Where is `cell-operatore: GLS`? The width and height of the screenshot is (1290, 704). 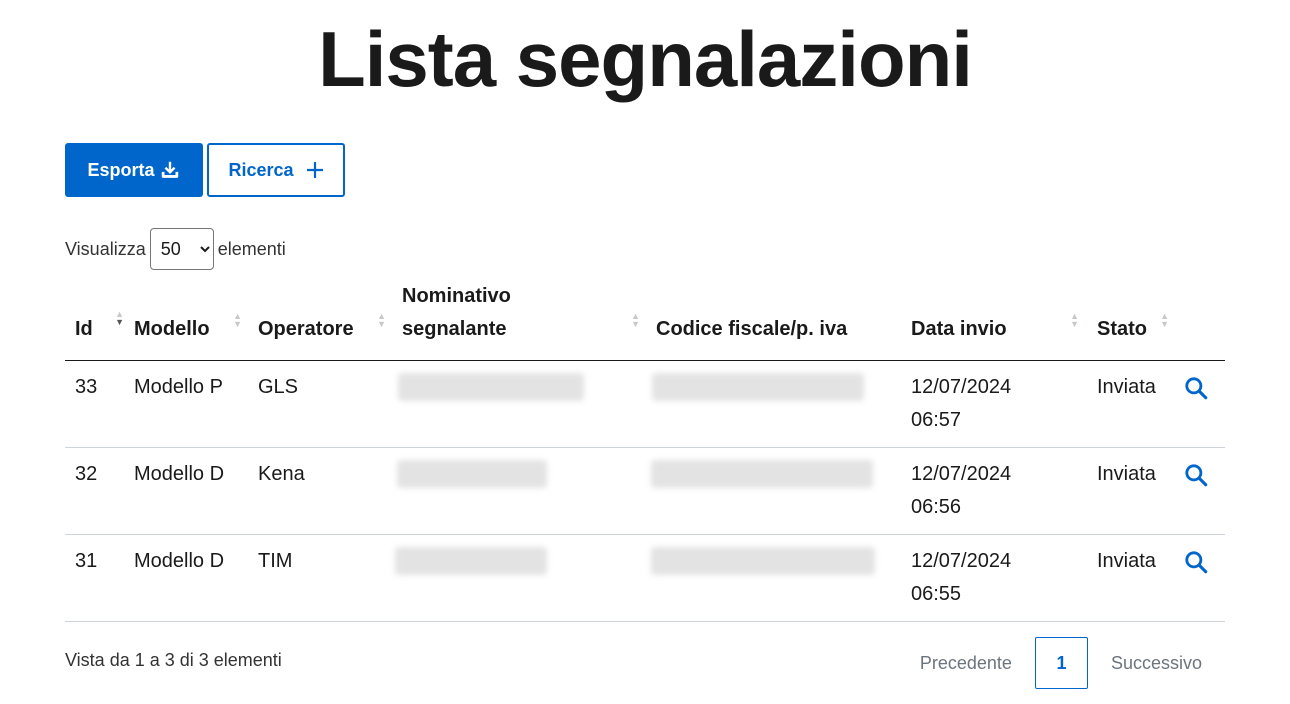 cell-operatore: GLS is located at coordinates (320, 404).